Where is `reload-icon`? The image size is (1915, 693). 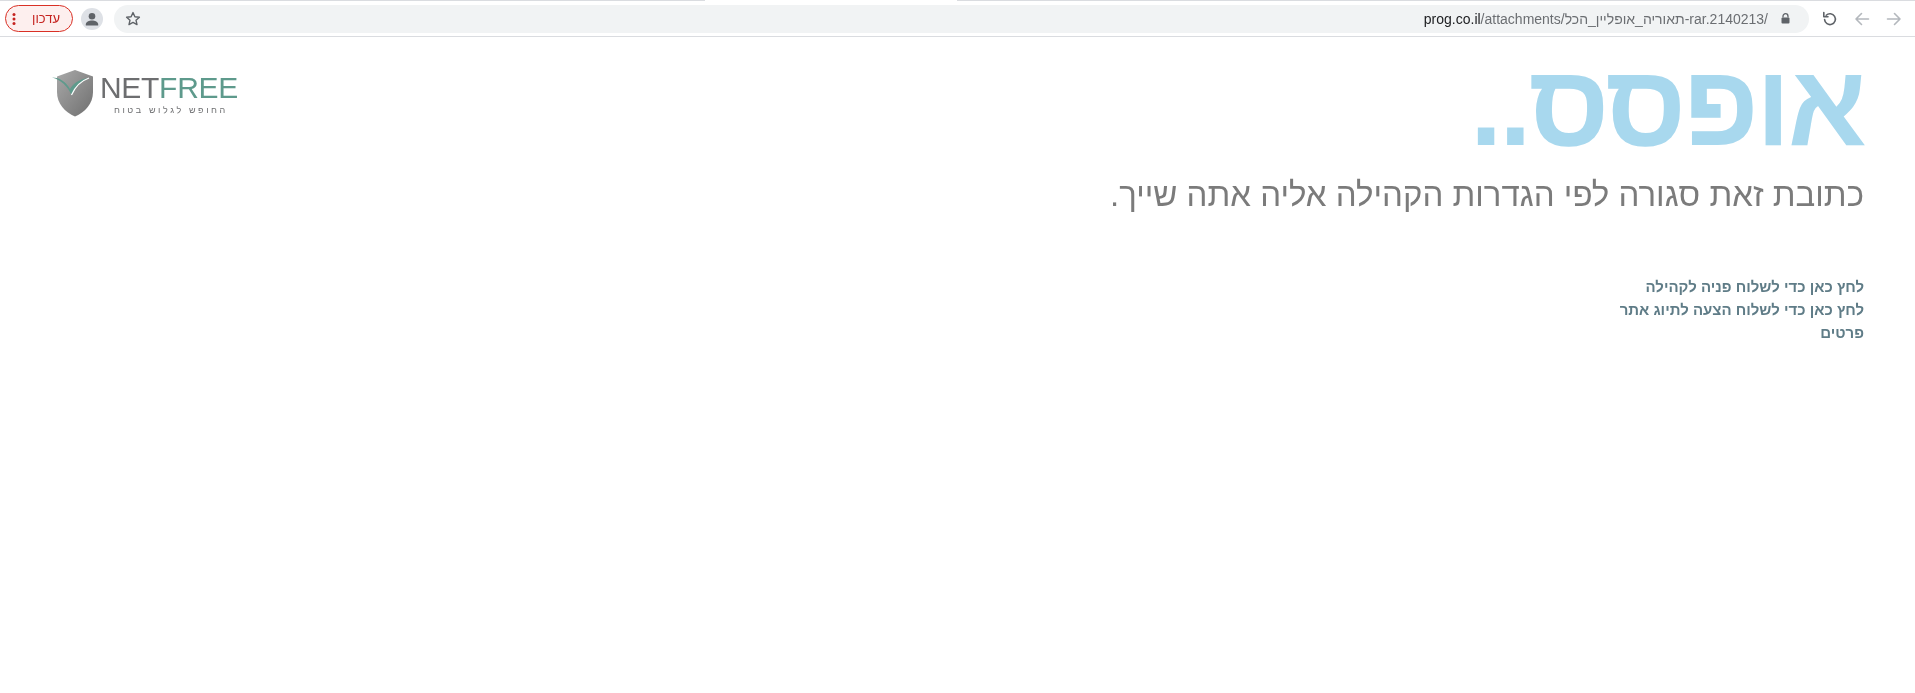
reload-icon is located at coordinates (1830, 18).